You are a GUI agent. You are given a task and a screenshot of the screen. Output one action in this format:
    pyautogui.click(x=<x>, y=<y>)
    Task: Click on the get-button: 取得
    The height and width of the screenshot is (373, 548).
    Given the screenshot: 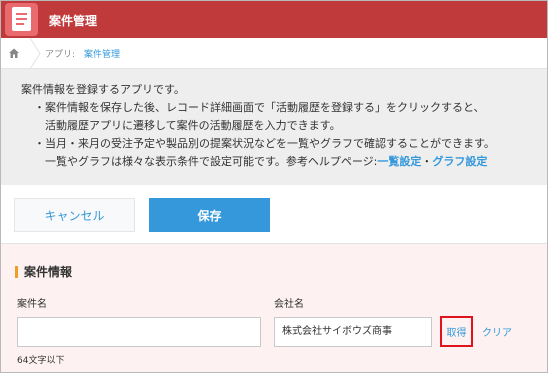 What is the action you would take?
    pyautogui.click(x=456, y=331)
    